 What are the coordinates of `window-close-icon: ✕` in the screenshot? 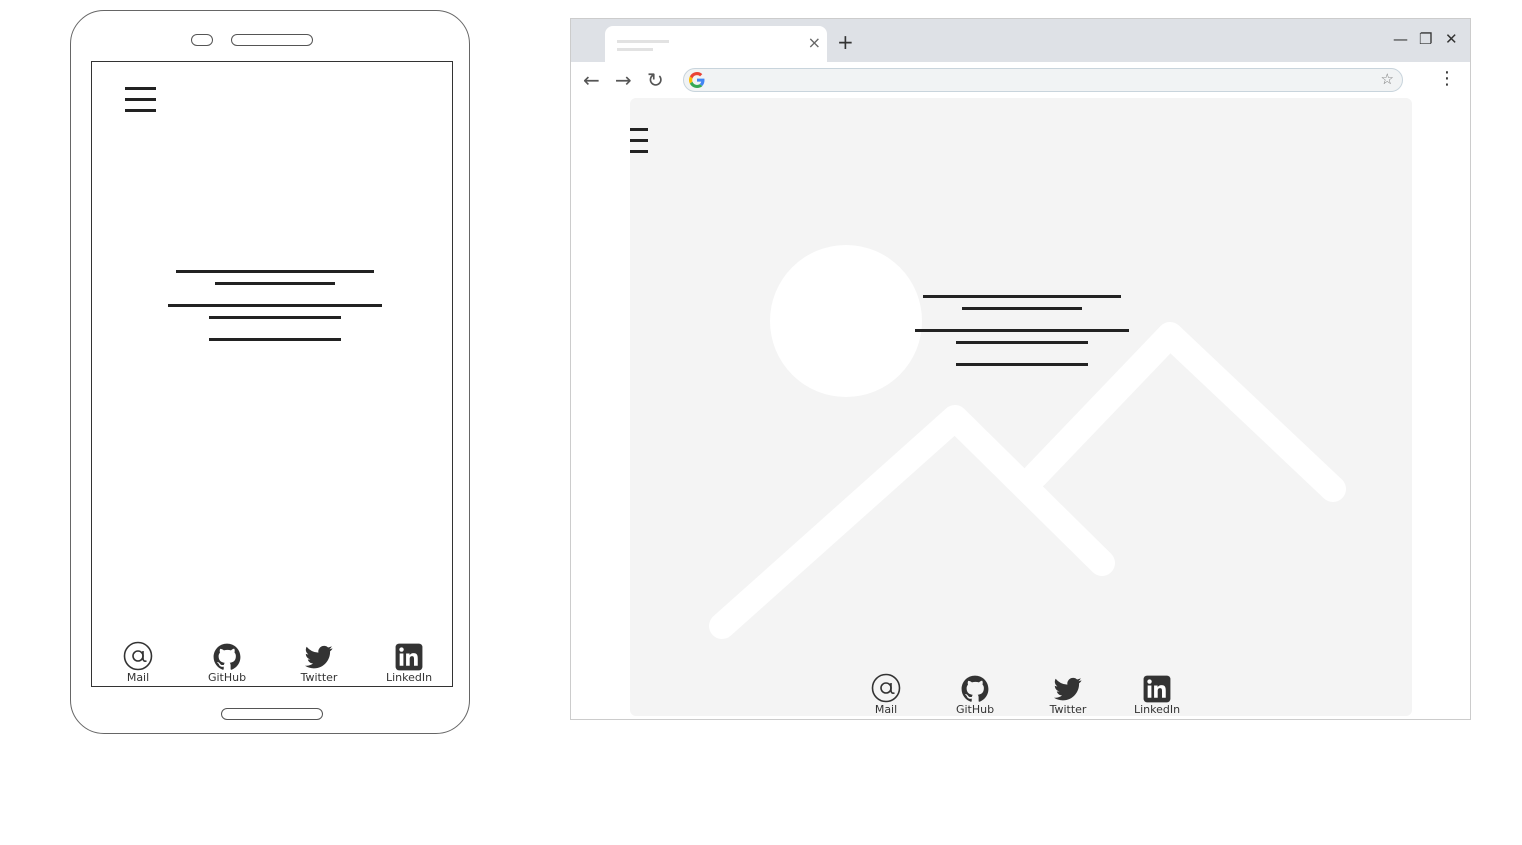 It's located at (1451, 39).